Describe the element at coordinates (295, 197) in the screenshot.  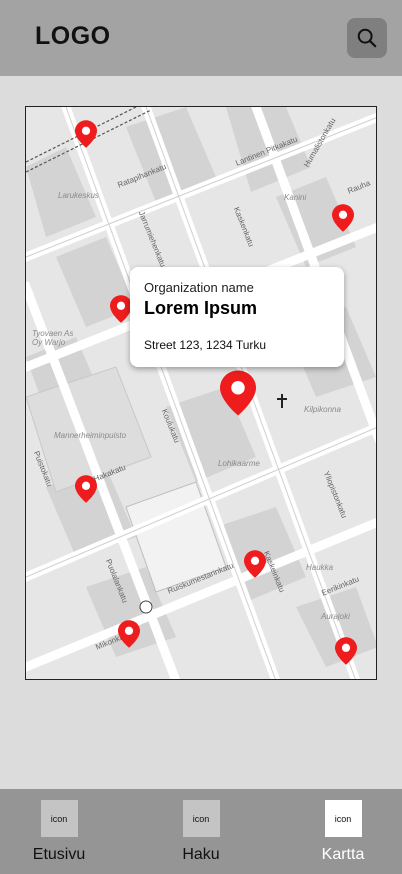
I see `map-label: Kanini` at that location.